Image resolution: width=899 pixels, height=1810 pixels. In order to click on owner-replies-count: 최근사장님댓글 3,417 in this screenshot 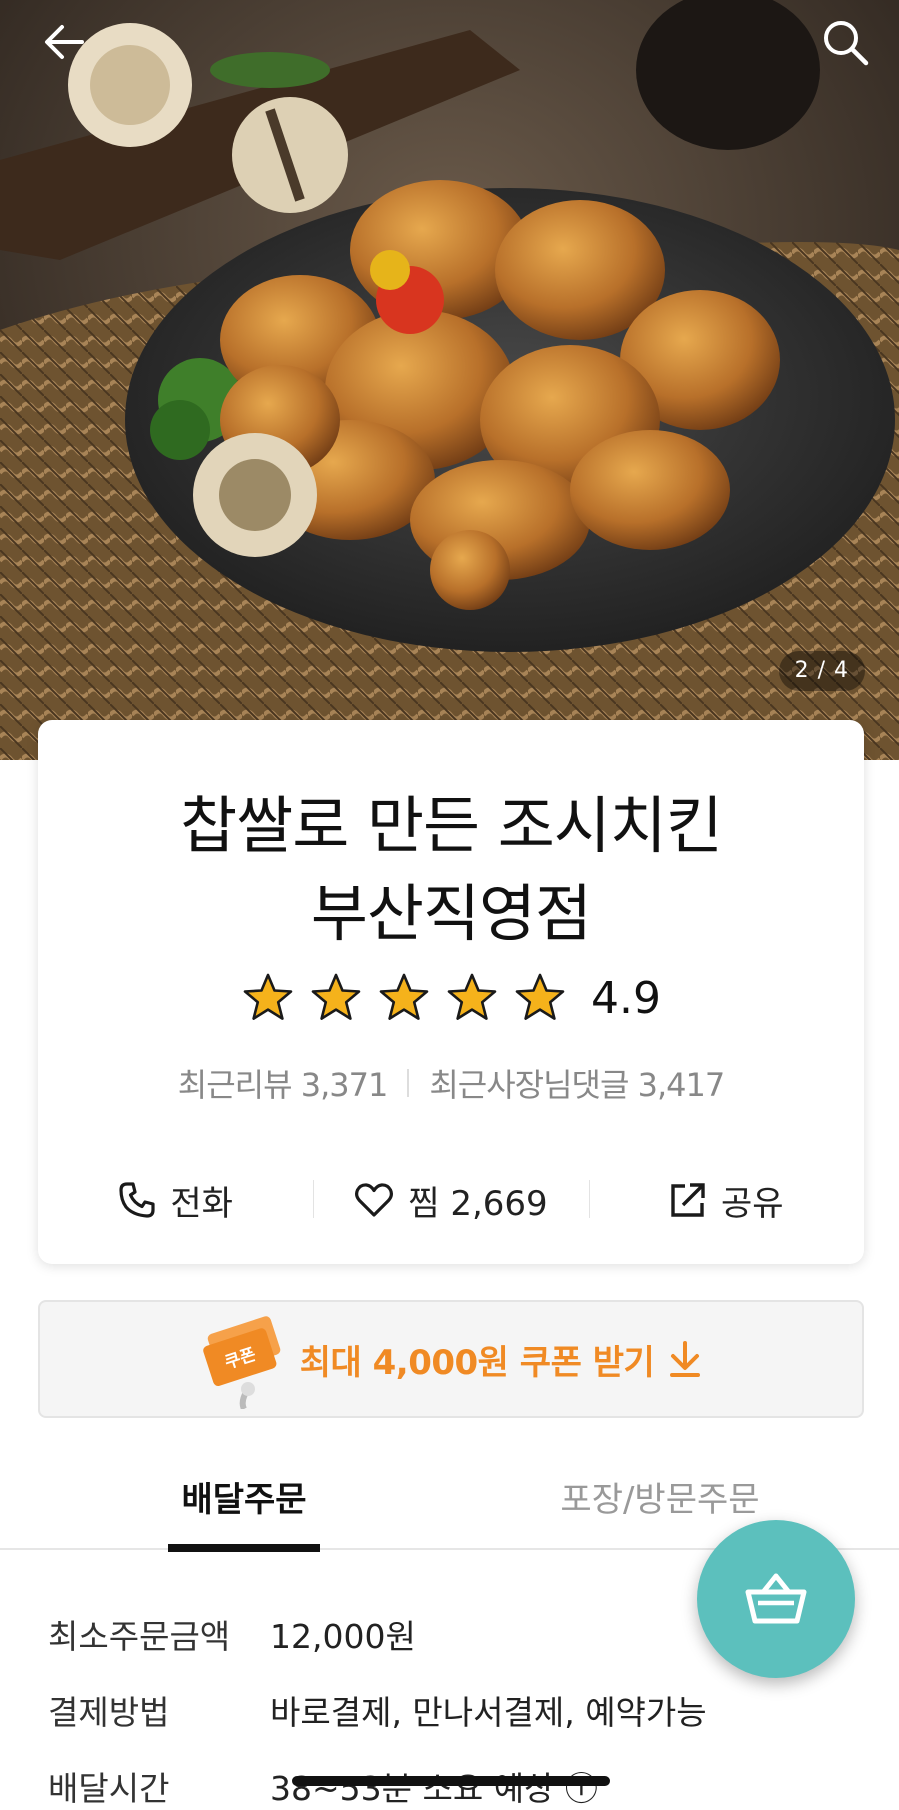, I will do `click(577, 1083)`.